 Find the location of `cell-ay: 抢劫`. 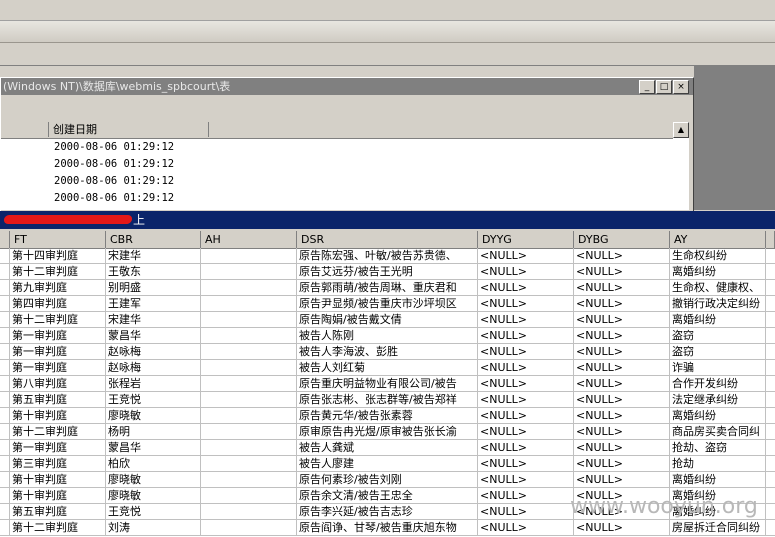

cell-ay: 抢劫 is located at coordinates (718, 463).